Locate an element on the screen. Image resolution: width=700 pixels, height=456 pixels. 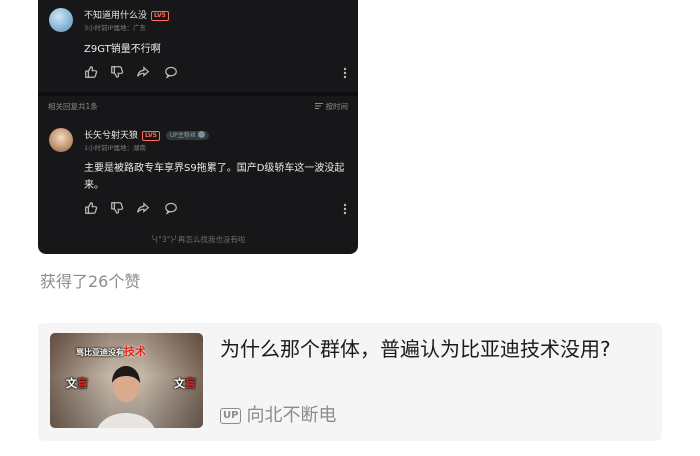
up-badge: UP is located at coordinates (231, 416).